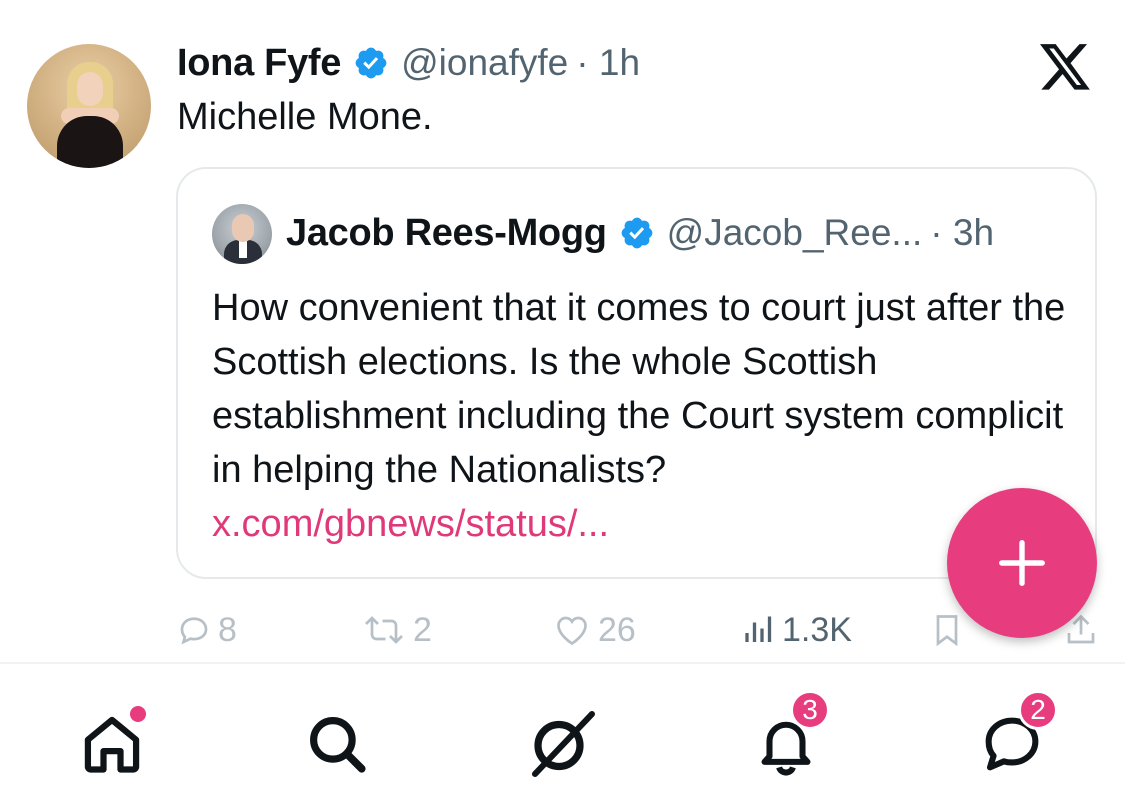 The image size is (1125, 812). I want to click on tweet-time: · 1h, so click(608, 62).